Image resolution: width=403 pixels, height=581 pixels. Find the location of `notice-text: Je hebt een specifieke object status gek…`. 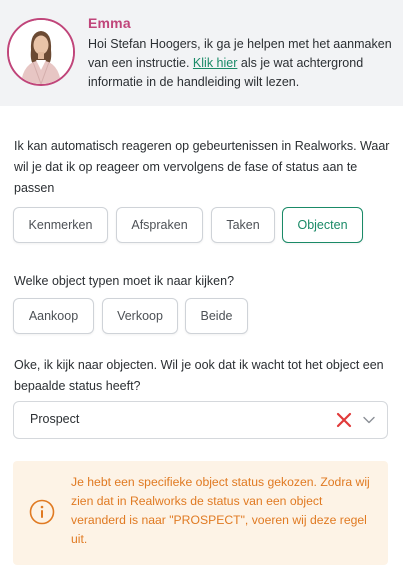

notice-text: Je hebt een specifieke object status gek… is located at coordinates (220, 510).